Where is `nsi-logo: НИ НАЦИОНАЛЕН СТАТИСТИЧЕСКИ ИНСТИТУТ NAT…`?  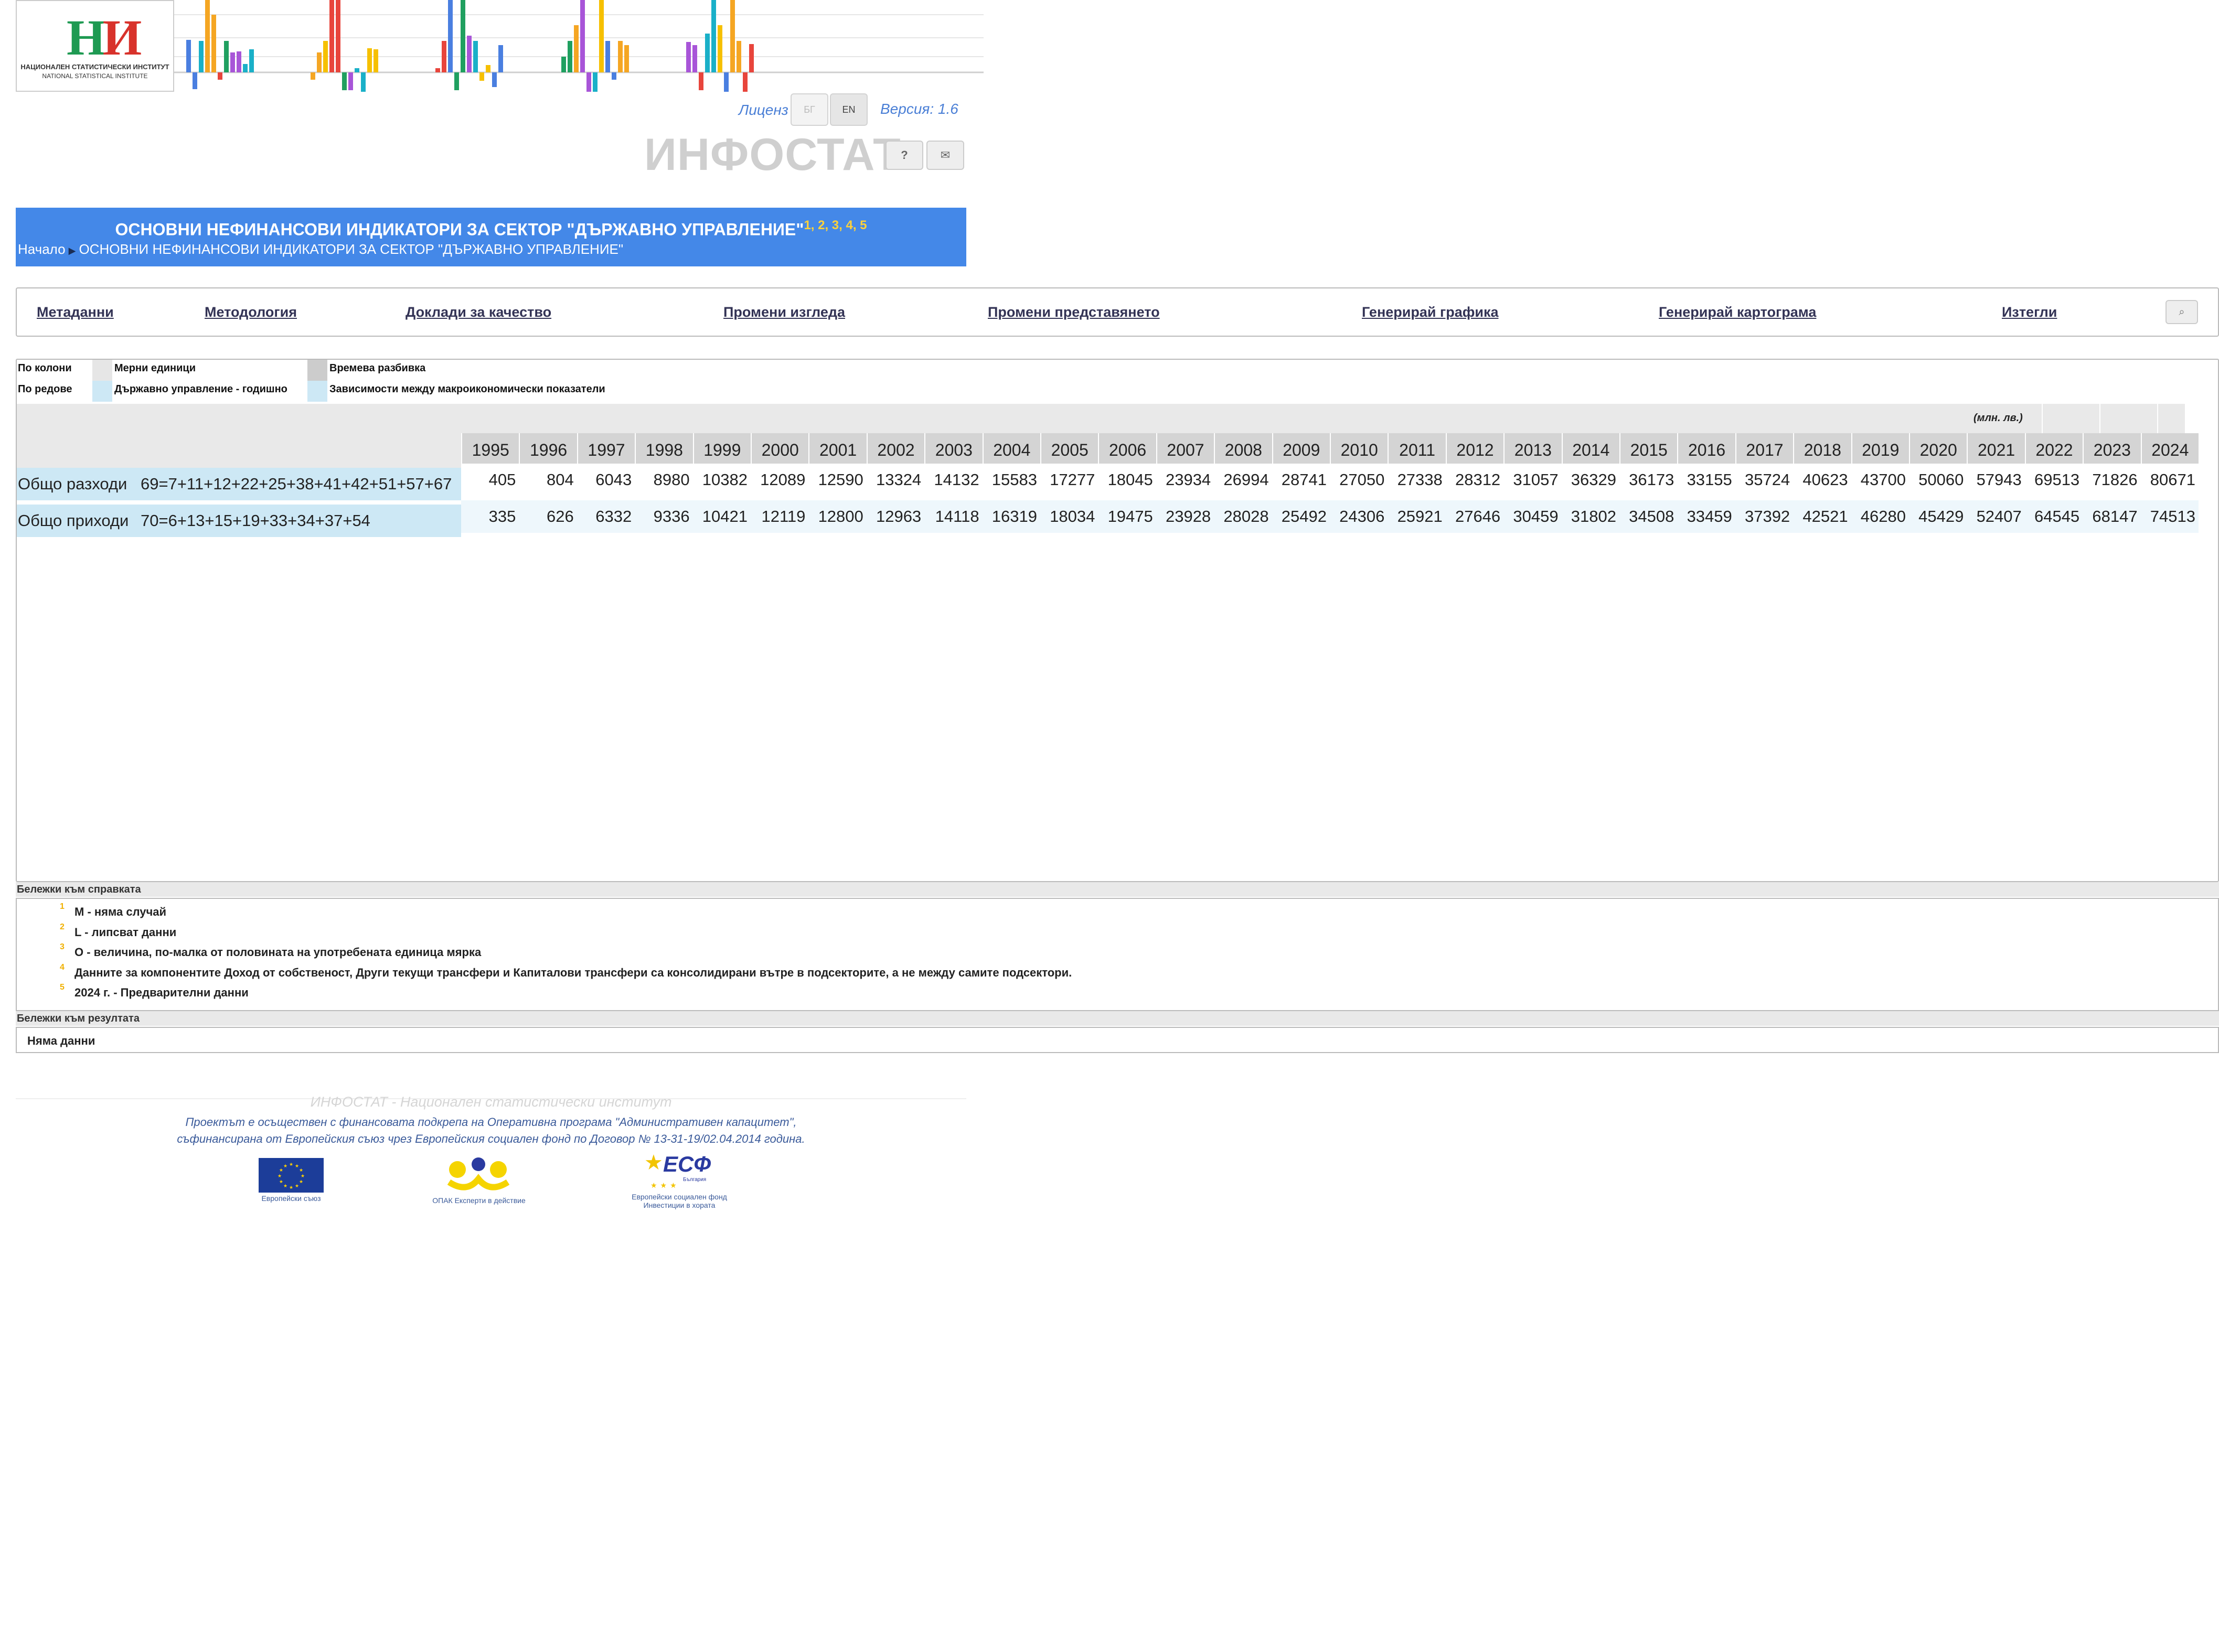 nsi-logo: НИ НАЦИОНАЛЕН СТАТИСТИЧЕСКИ ИНСТИТУТ NAT… is located at coordinates (95, 46).